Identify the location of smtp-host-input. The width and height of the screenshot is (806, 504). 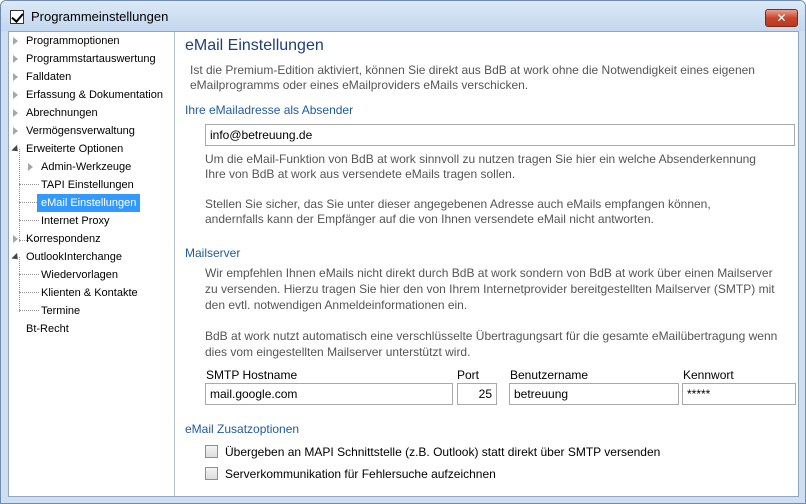
(329, 394).